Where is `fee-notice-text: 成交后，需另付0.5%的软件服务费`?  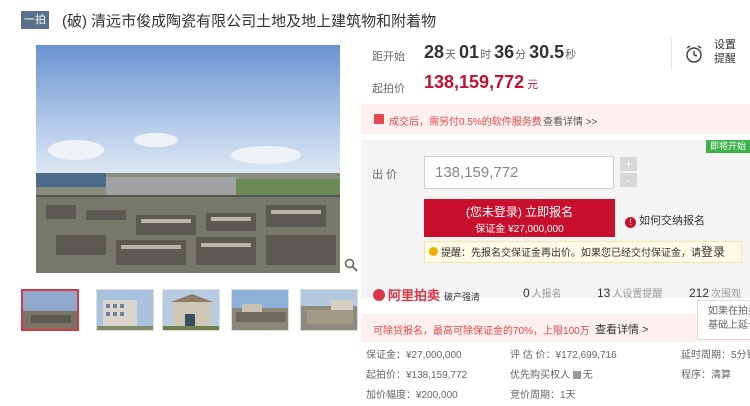
fee-notice-text: 成交后，需另付0.5%的软件服务费 is located at coordinates (465, 122).